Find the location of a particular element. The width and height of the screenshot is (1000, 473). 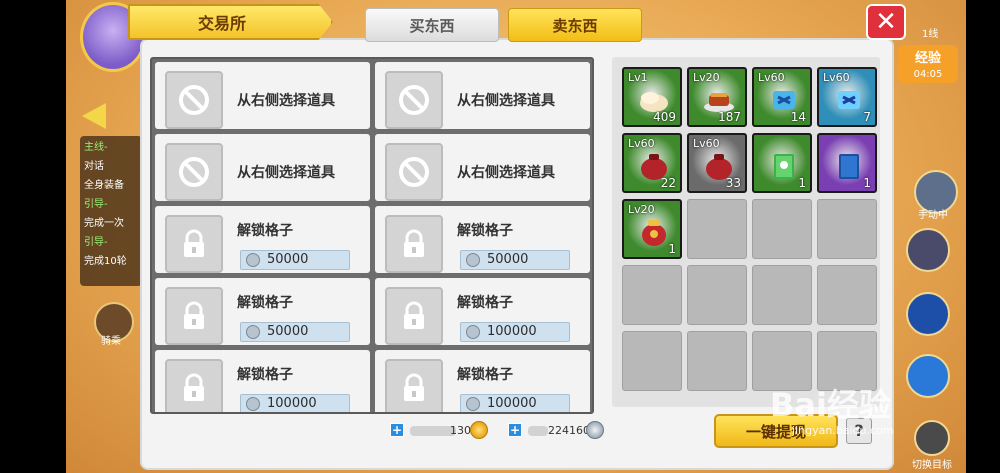

dialog-title: 交易所 is located at coordinates (230, 22).